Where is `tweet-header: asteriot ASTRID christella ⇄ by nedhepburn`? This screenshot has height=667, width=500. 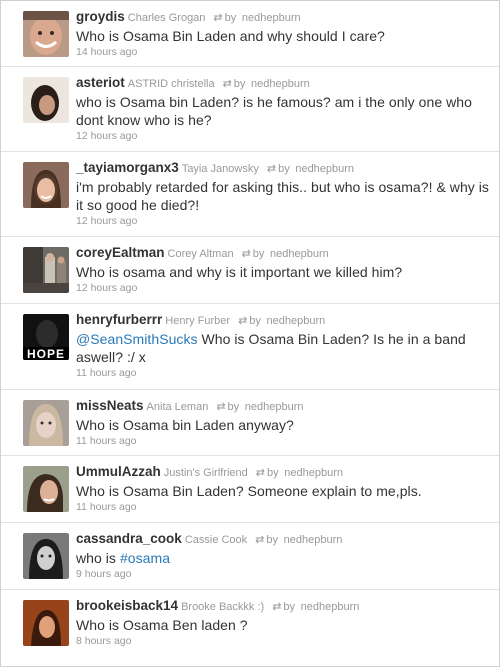
tweet-header: asteriot ASTRID christella ⇄ by nedhepburn is located at coordinates (283, 83).